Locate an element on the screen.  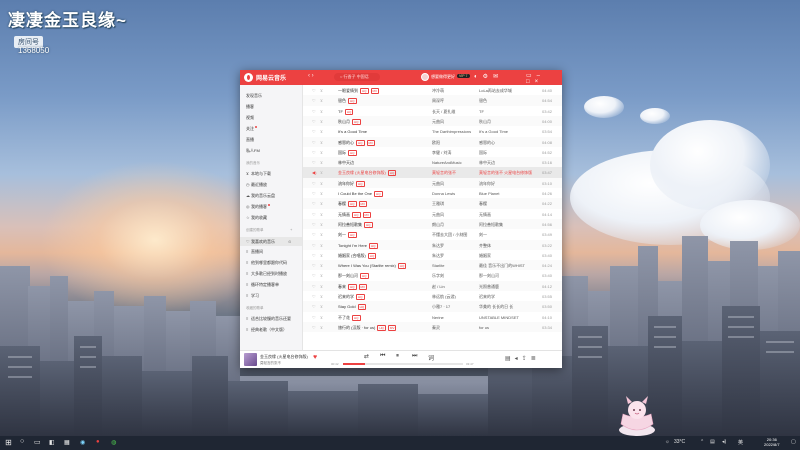
taskbar-clock: 20:36 2022/8/7 is located at coordinates (772, 442).